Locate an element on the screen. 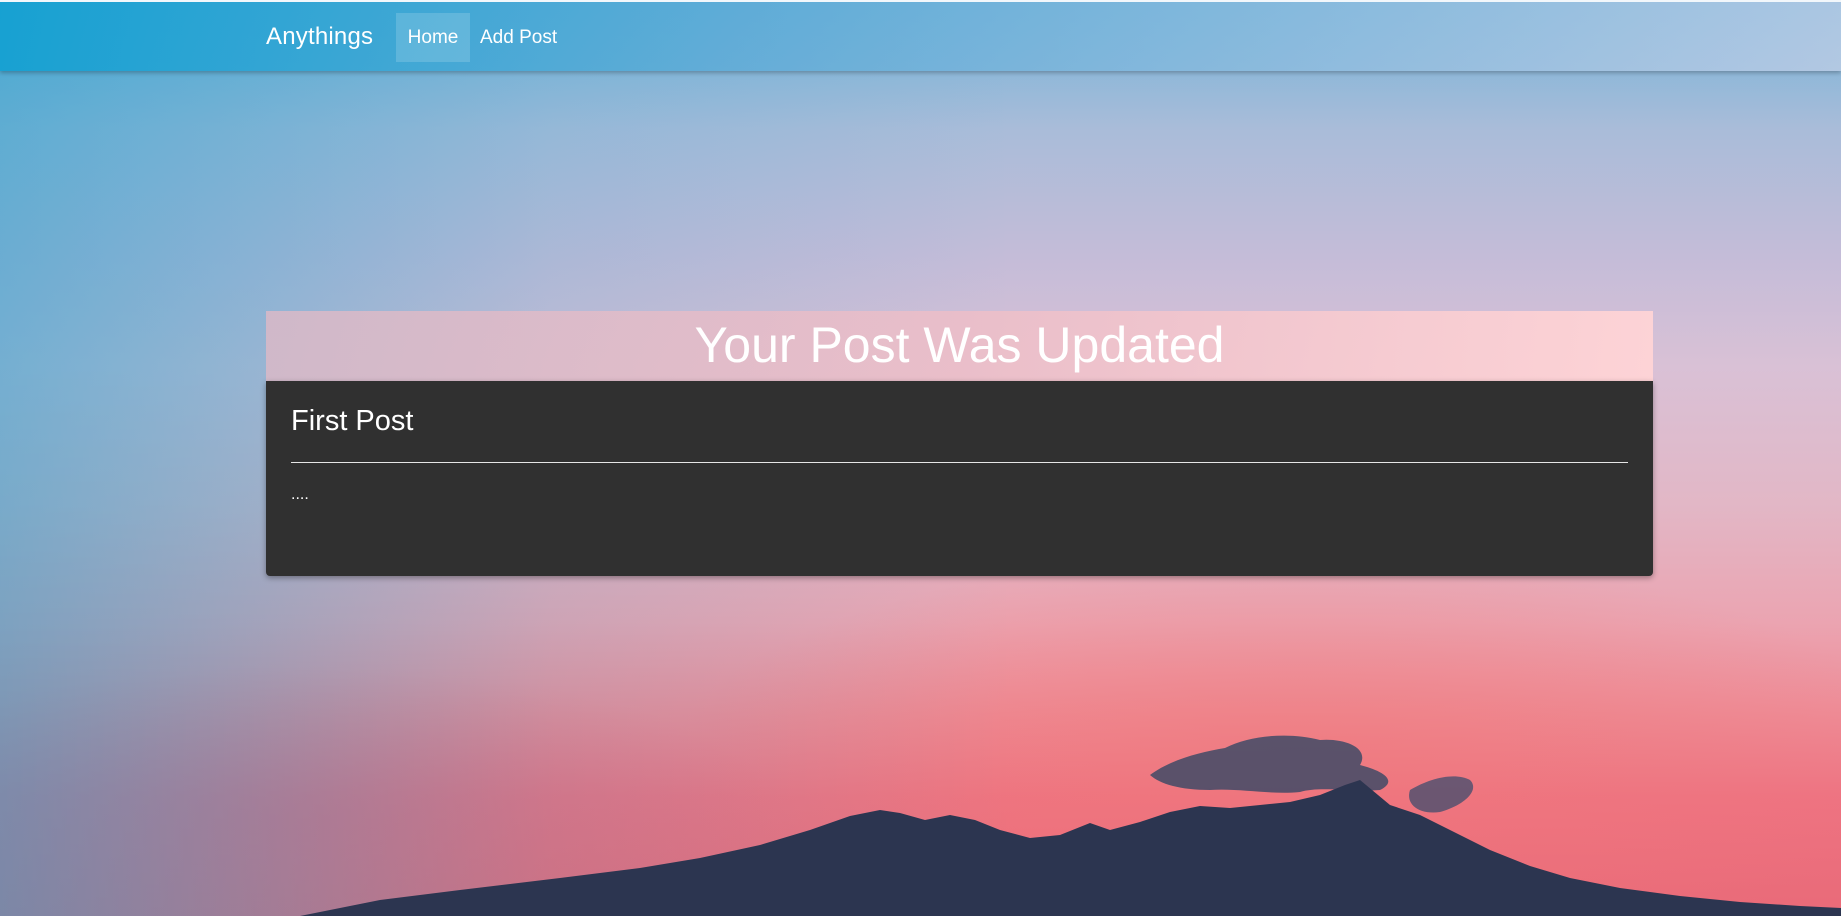 Image resolution: width=1841 pixels, height=916 pixels. brand-link: Anythings is located at coordinates (319, 37).